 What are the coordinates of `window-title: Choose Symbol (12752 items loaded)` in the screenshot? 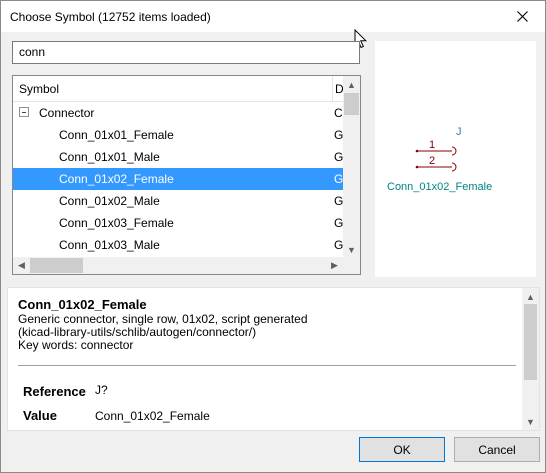 It's located at (110, 17).